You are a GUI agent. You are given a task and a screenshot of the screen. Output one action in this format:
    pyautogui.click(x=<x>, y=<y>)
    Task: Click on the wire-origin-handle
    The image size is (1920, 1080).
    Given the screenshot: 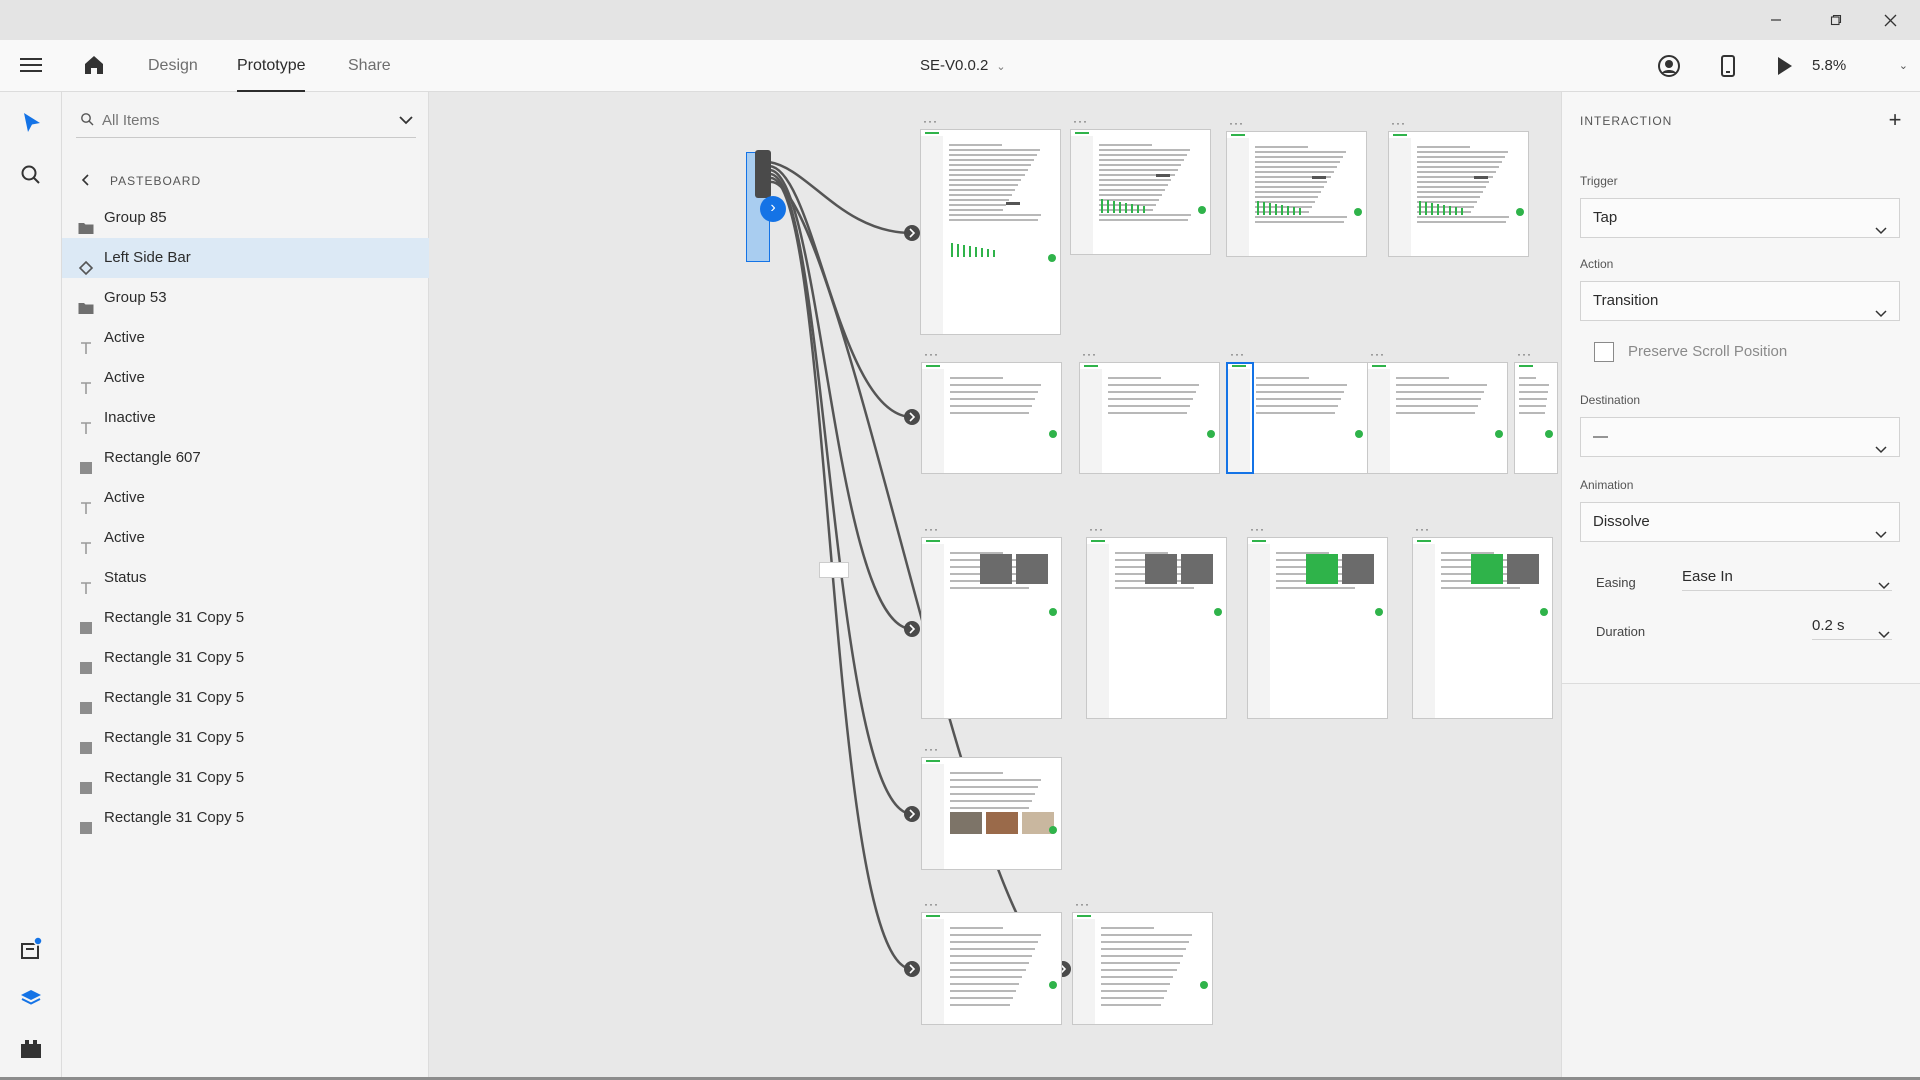 What is the action you would take?
    pyautogui.click(x=763, y=174)
    